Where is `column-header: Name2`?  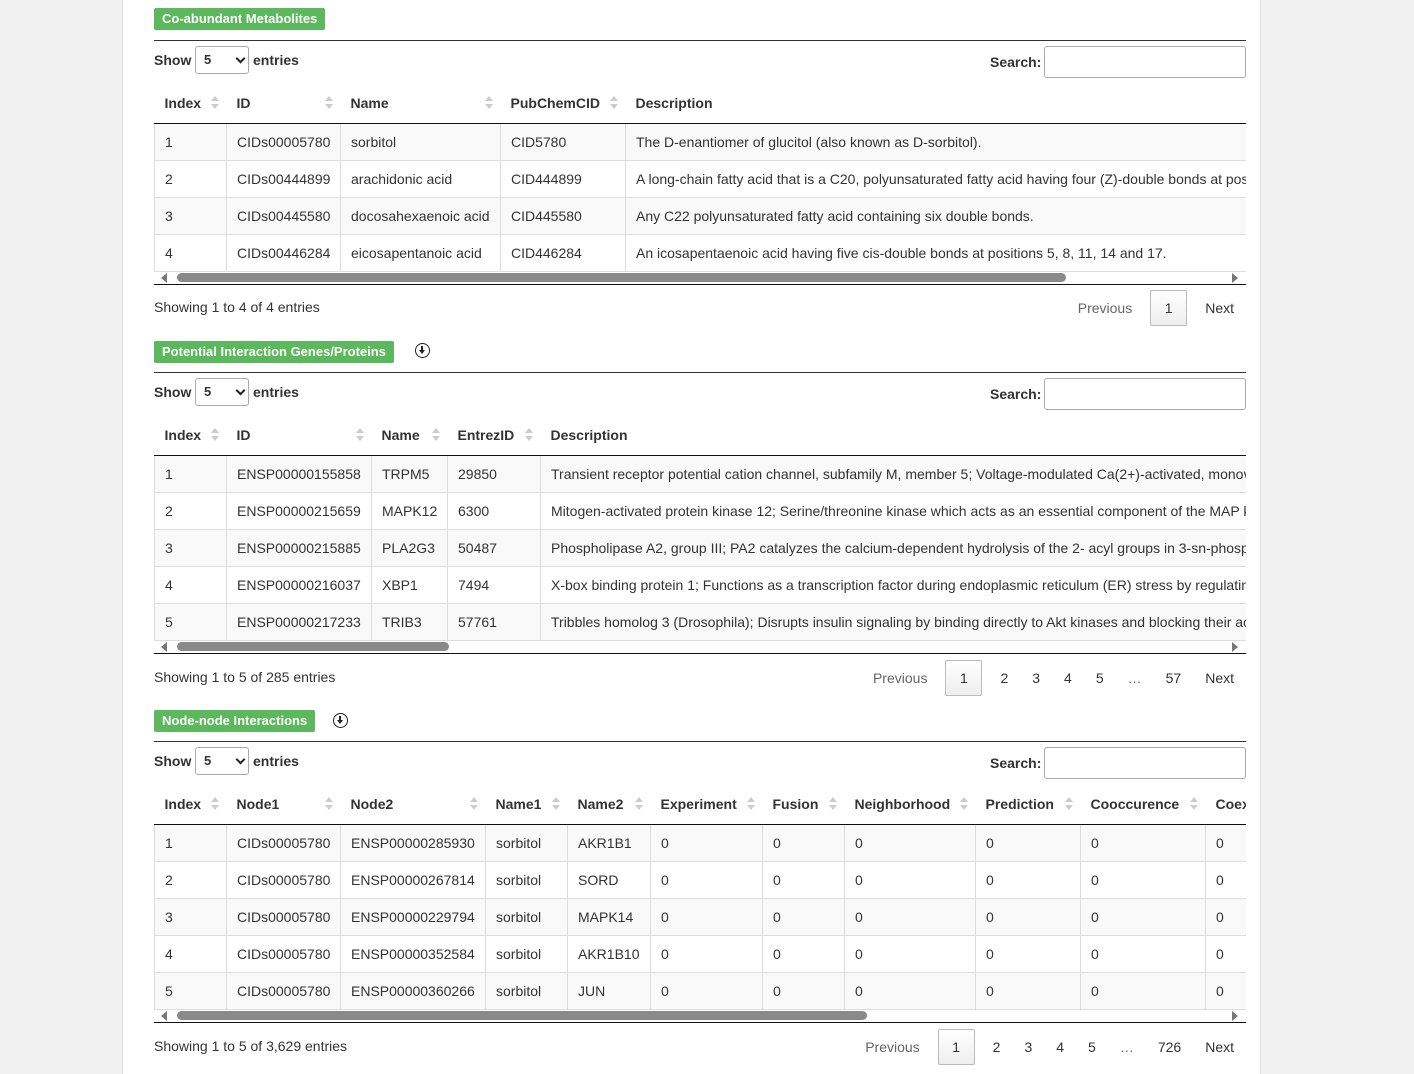
column-header: Name2 is located at coordinates (609, 804).